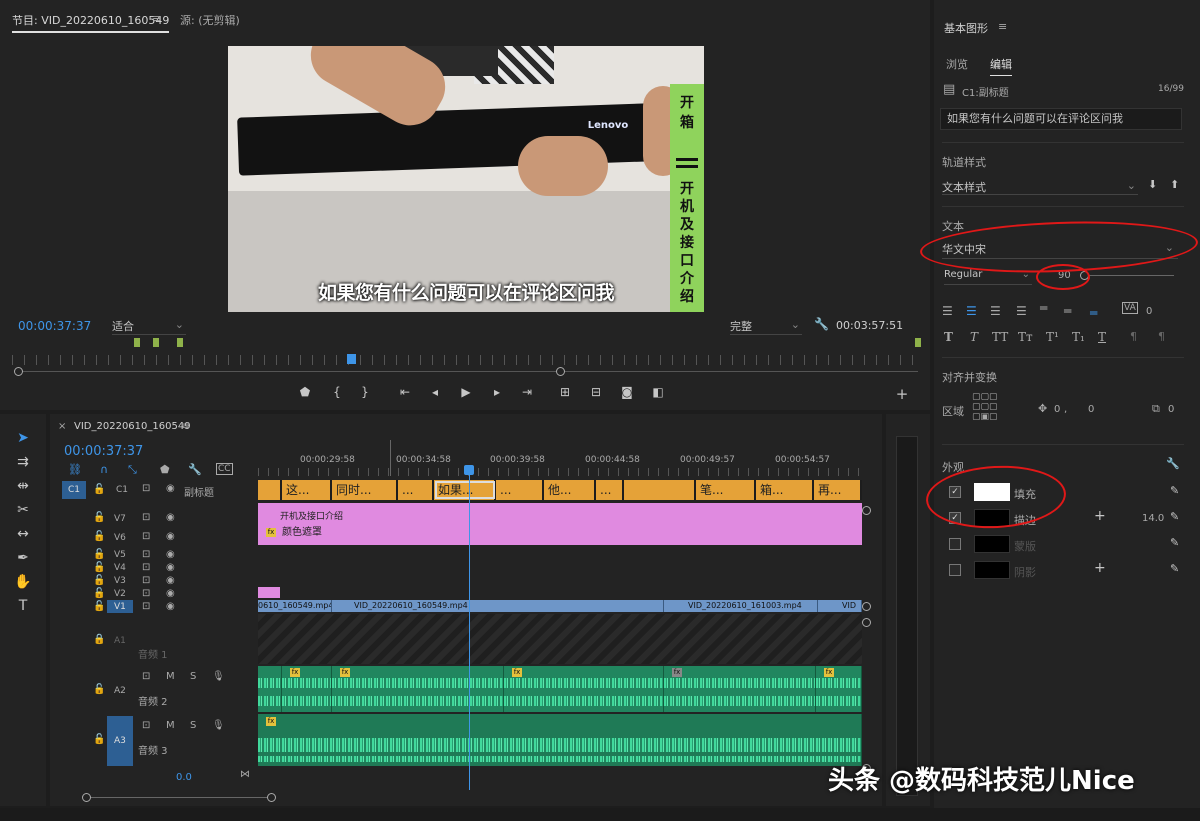 This screenshot has width=1200, height=821. I want to click on nest-icon: ⛓, so click(75, 469).